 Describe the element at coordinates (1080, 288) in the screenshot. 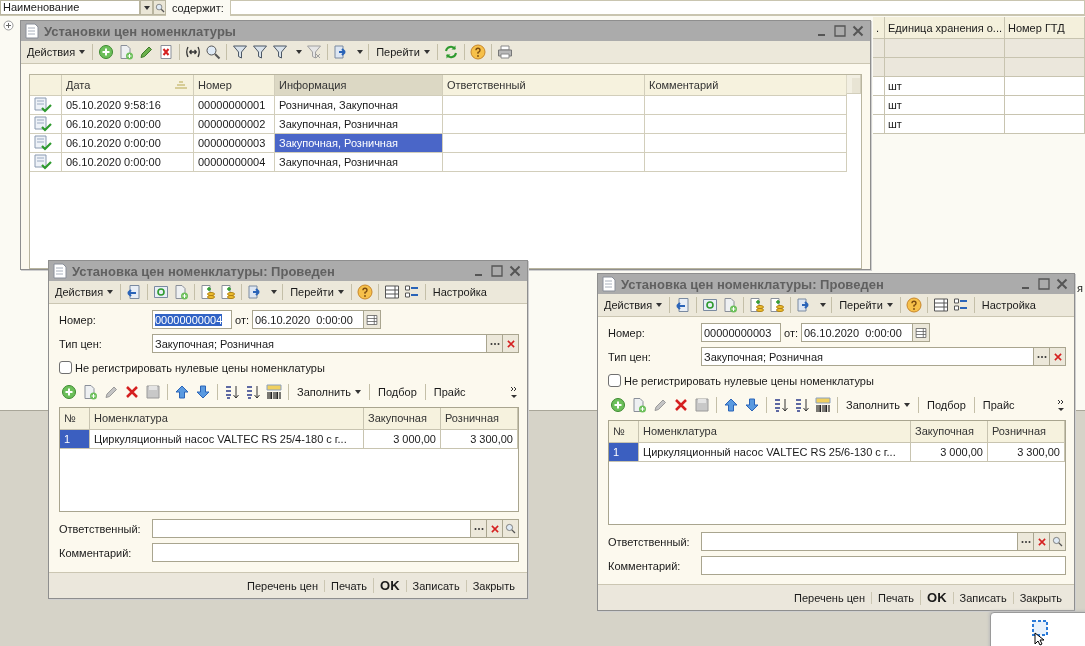

I see `table-cell: я` at that location.